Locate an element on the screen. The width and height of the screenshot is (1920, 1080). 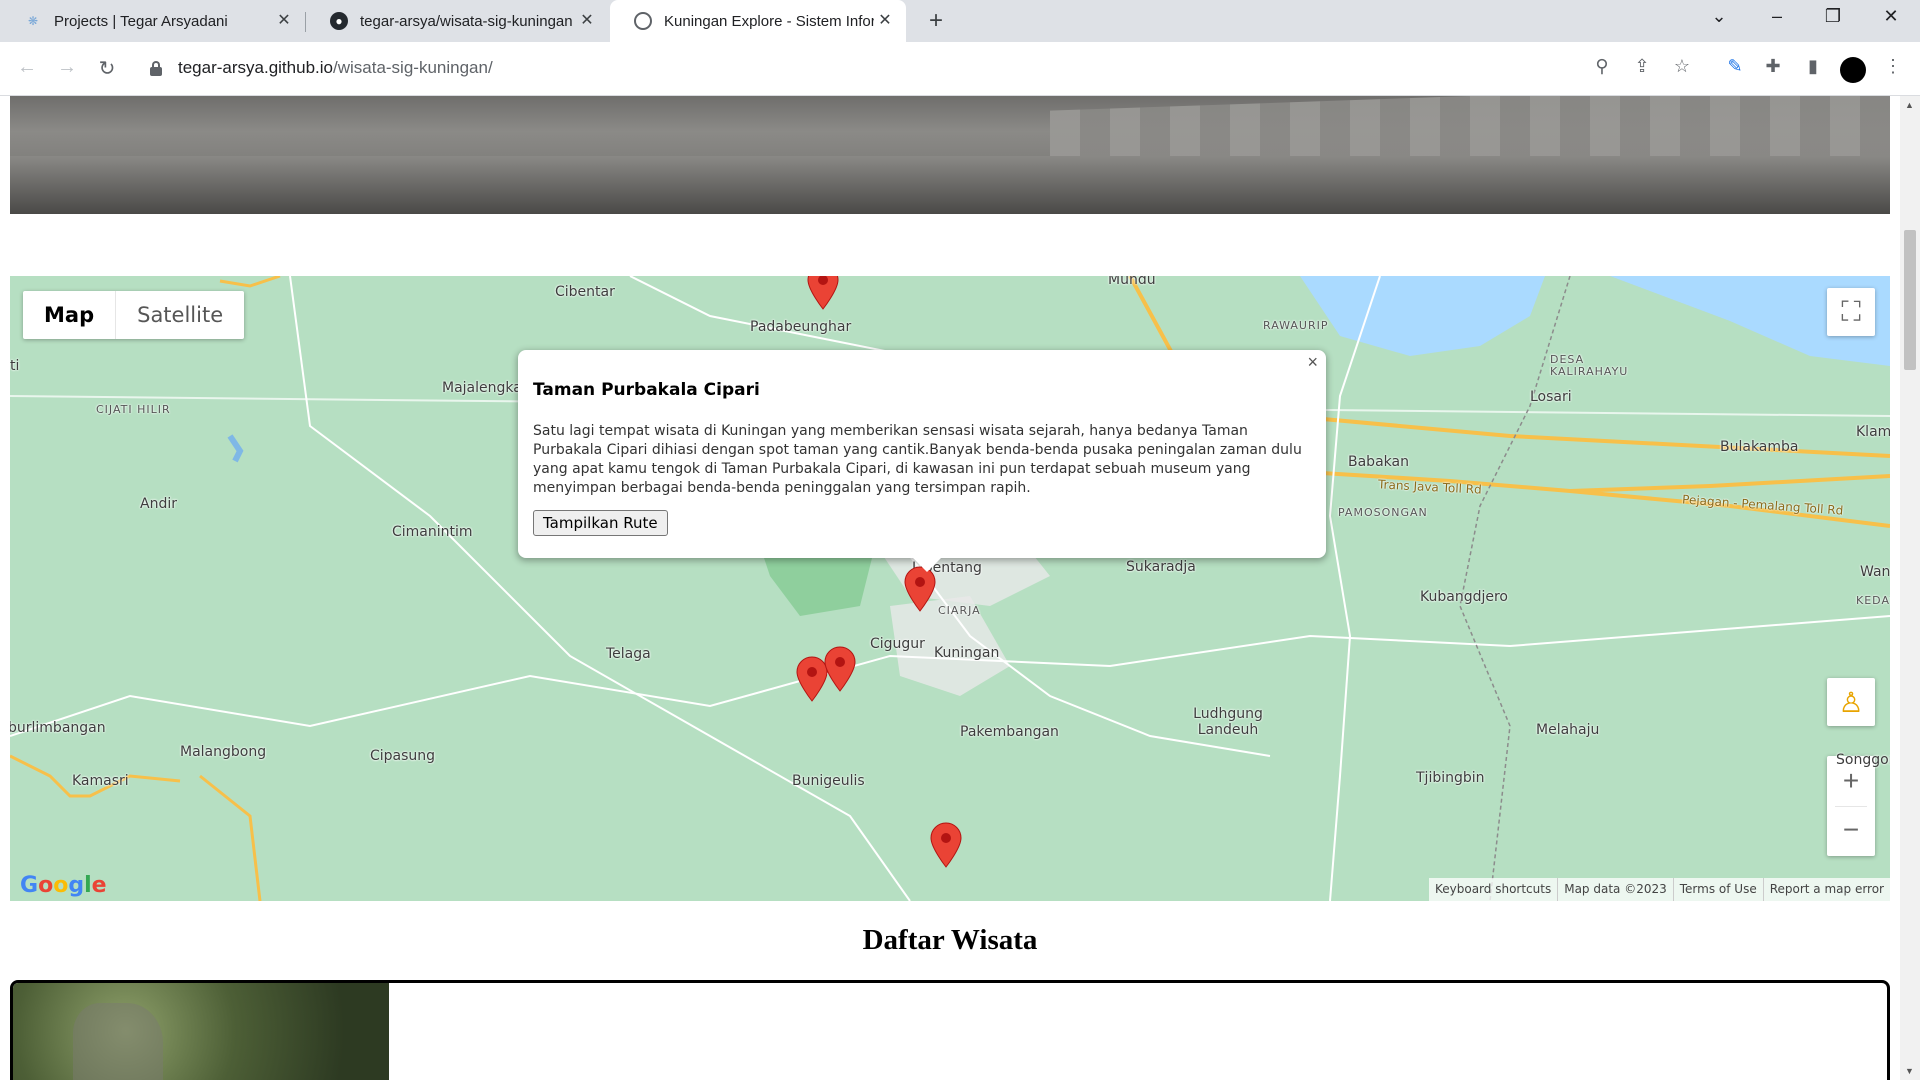
terms-of-use-link: Terms of Use is located at coordinates (1717, 889).